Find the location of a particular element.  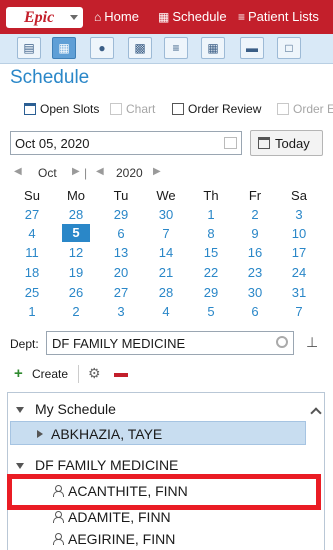

month-label: Oct is located at coordinates (47, 173).